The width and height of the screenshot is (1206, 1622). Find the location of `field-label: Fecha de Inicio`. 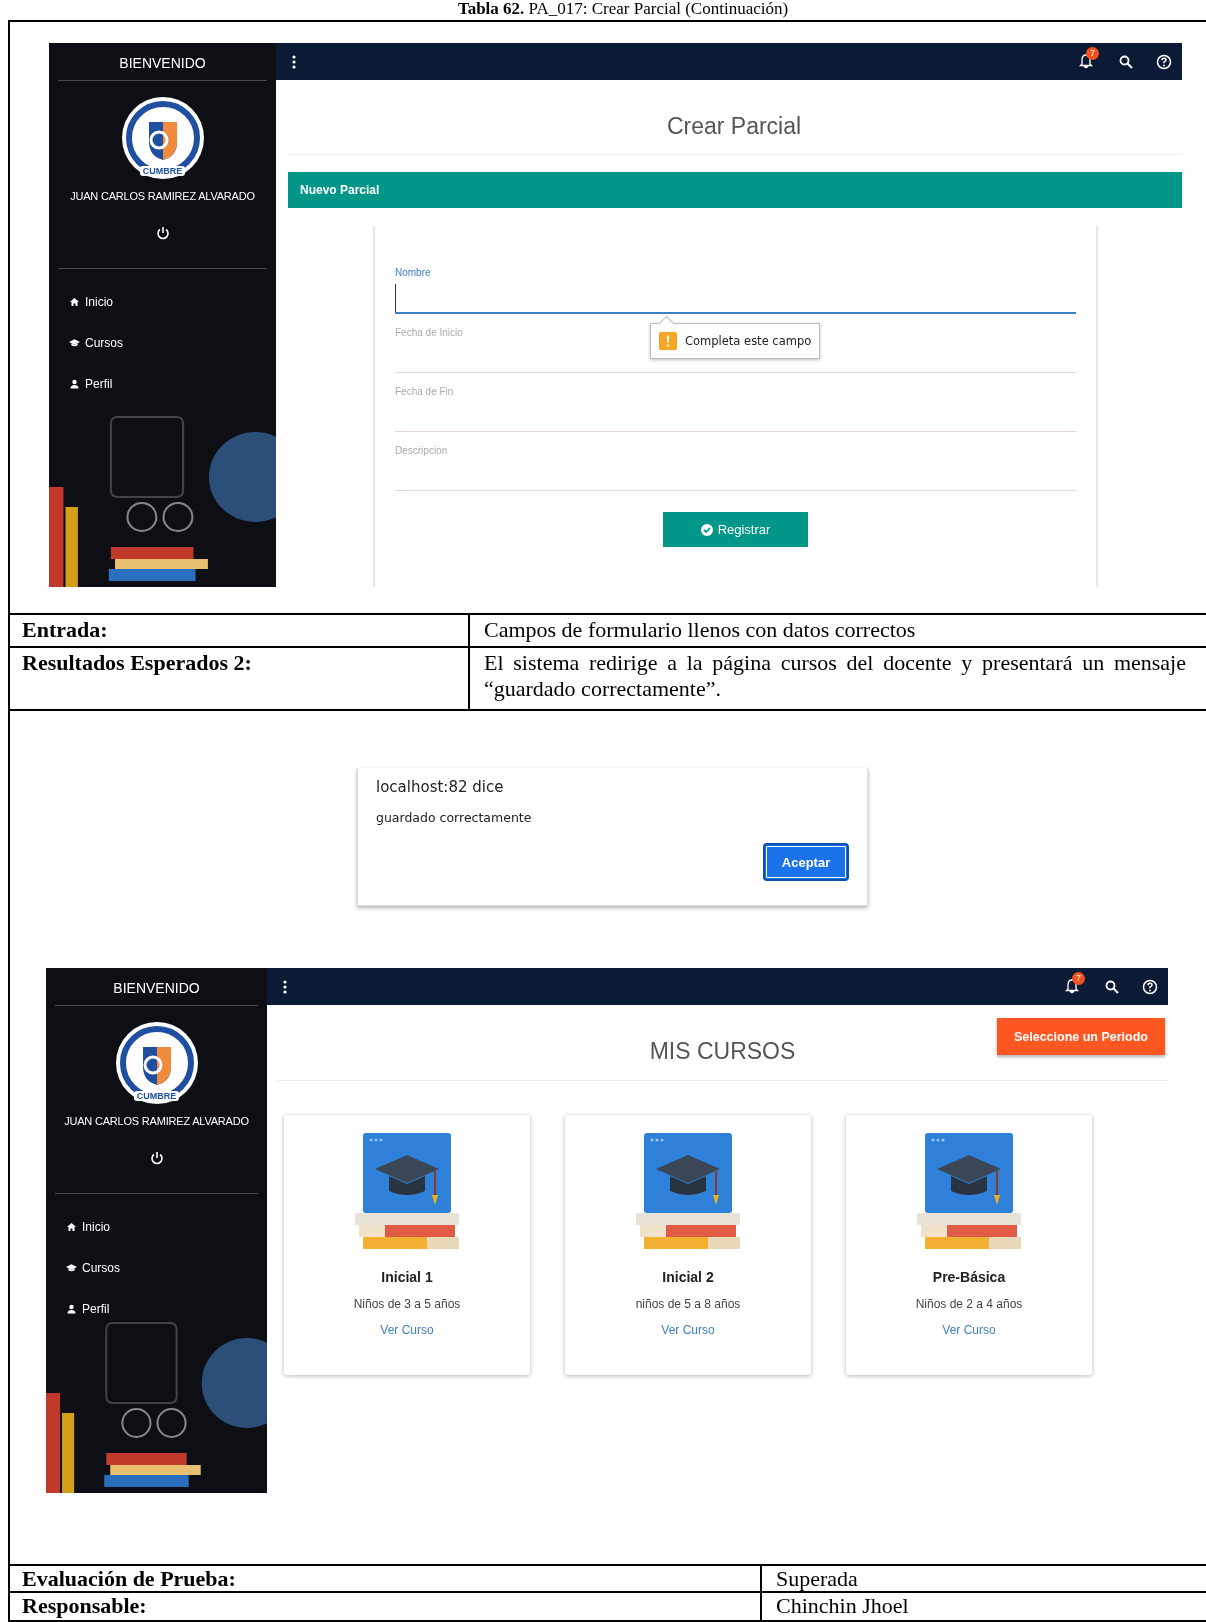

field-label: Fecha de Inicio is located at coordinates (429, 332).